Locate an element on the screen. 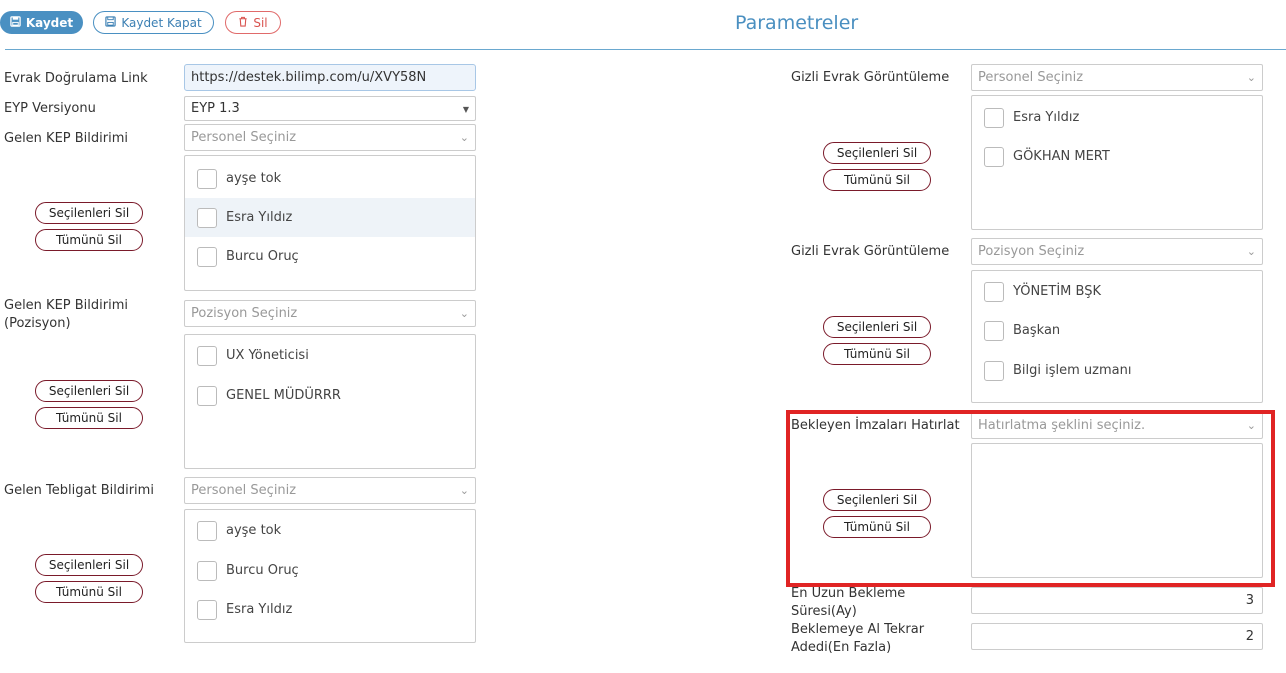  item-label: UX Yöneticisi is located at coordinates (267, 355).